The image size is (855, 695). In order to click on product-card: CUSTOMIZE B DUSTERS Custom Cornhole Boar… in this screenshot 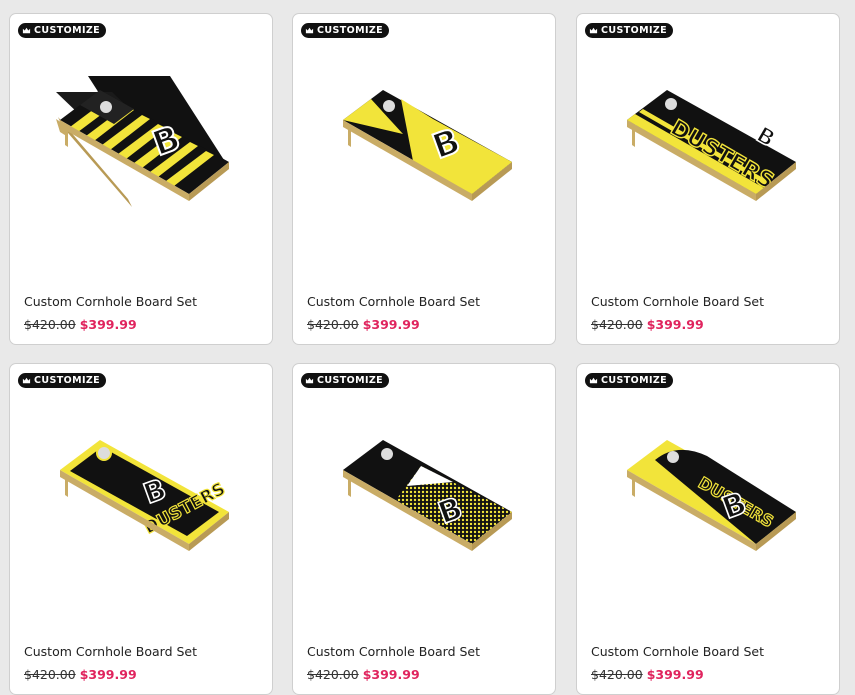, I will do `click(141, 529)`.